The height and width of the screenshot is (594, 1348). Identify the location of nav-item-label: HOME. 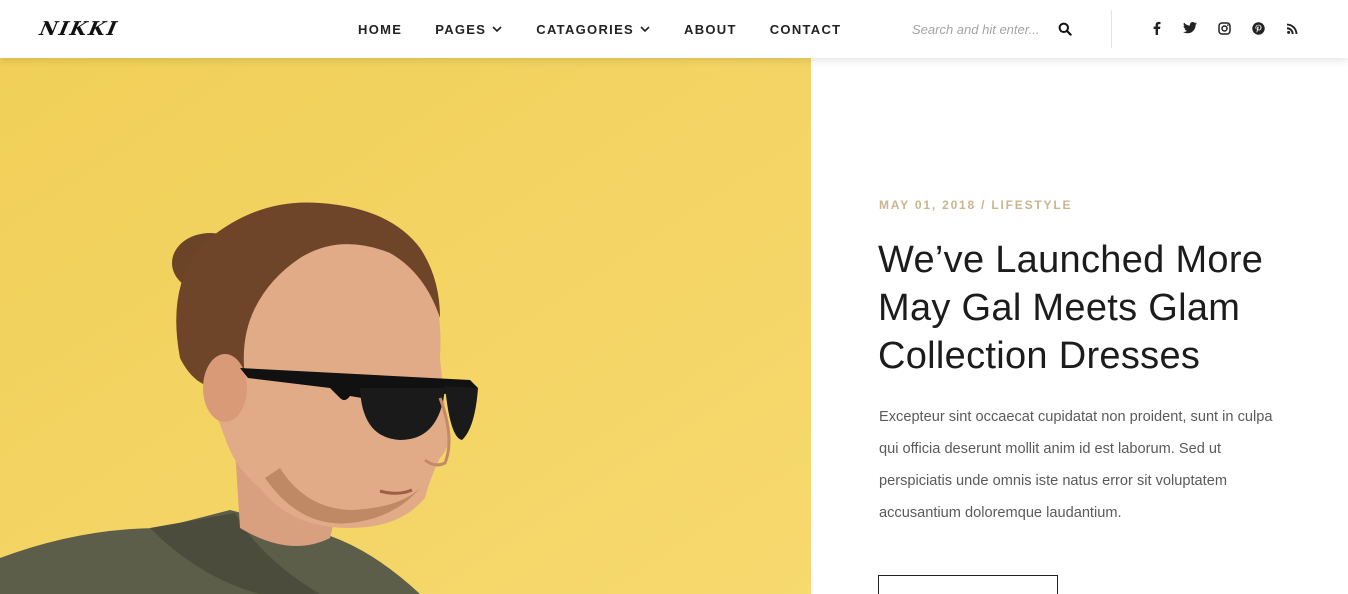
(380, 29).